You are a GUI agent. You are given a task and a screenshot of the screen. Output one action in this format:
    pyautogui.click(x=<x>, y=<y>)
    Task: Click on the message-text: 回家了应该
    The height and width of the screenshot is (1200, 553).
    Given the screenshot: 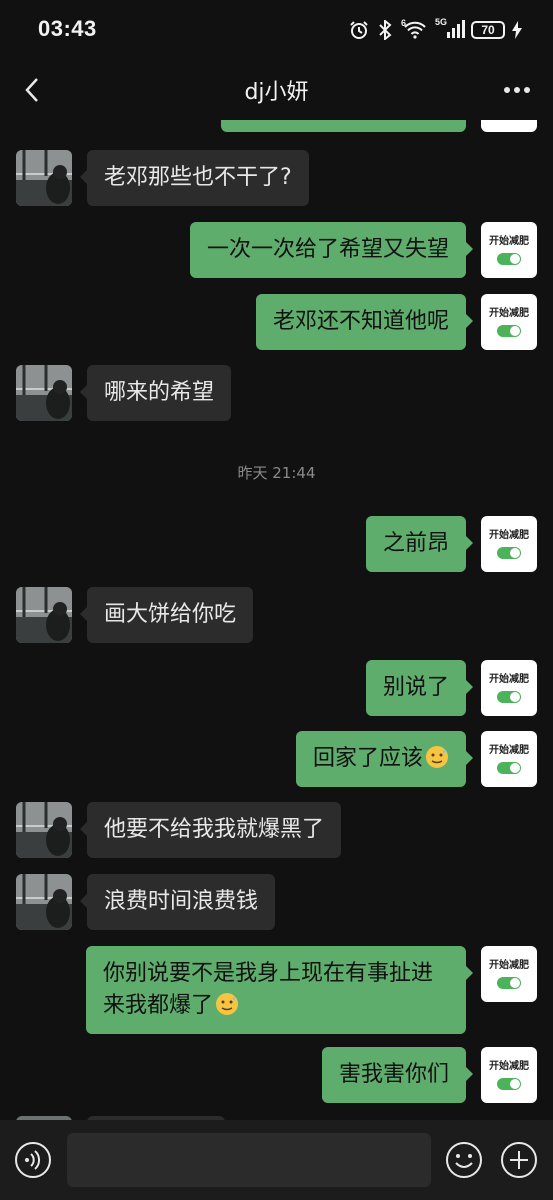 What is the action you would take?
    pyautogui.click(x=367, y=758)
    